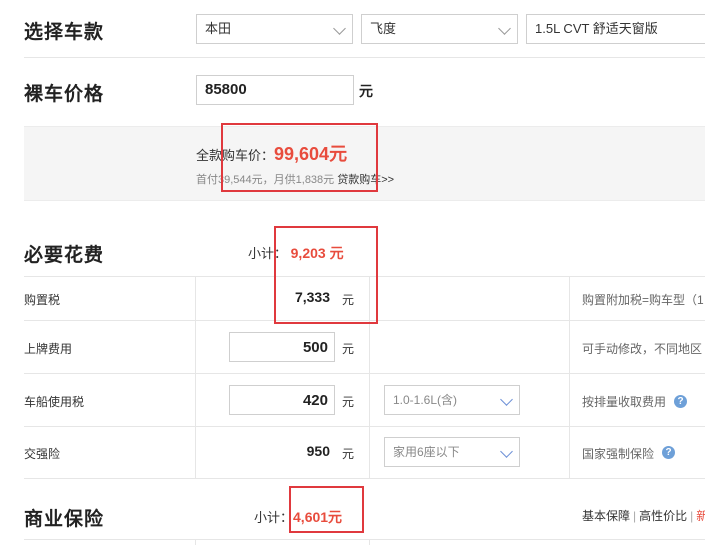 This screenshot has height=545, width=705. Describe the element at coordinates (282, 347) in the screenshot. I see `plate-fee-input: 500` at that location.